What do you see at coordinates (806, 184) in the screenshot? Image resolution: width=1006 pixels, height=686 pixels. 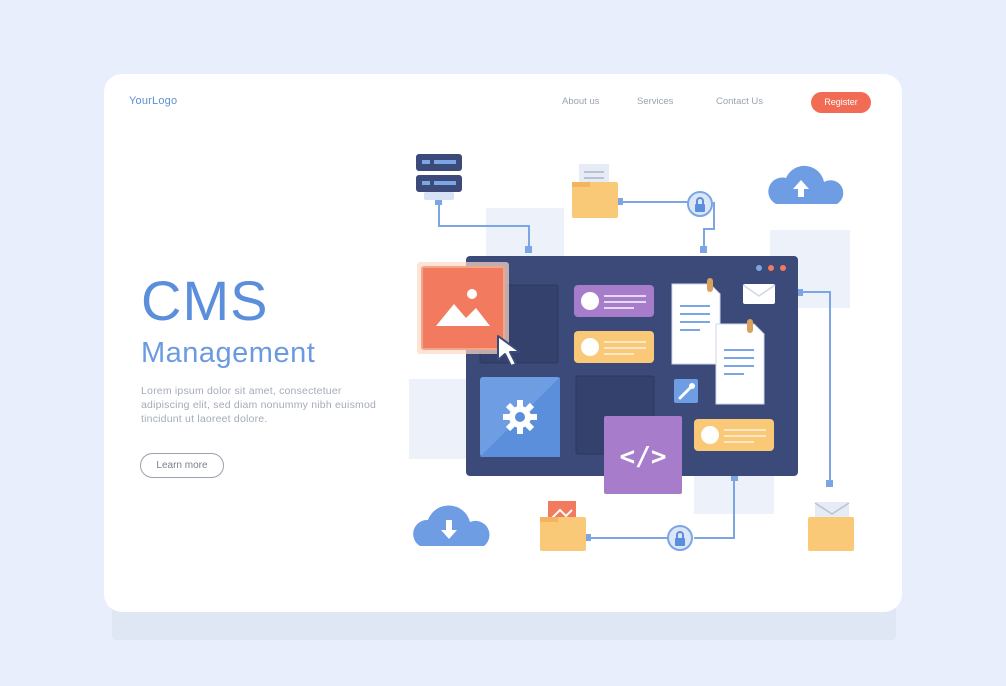 I see `cloud-upload-icon` at bounding box center [806, 184].